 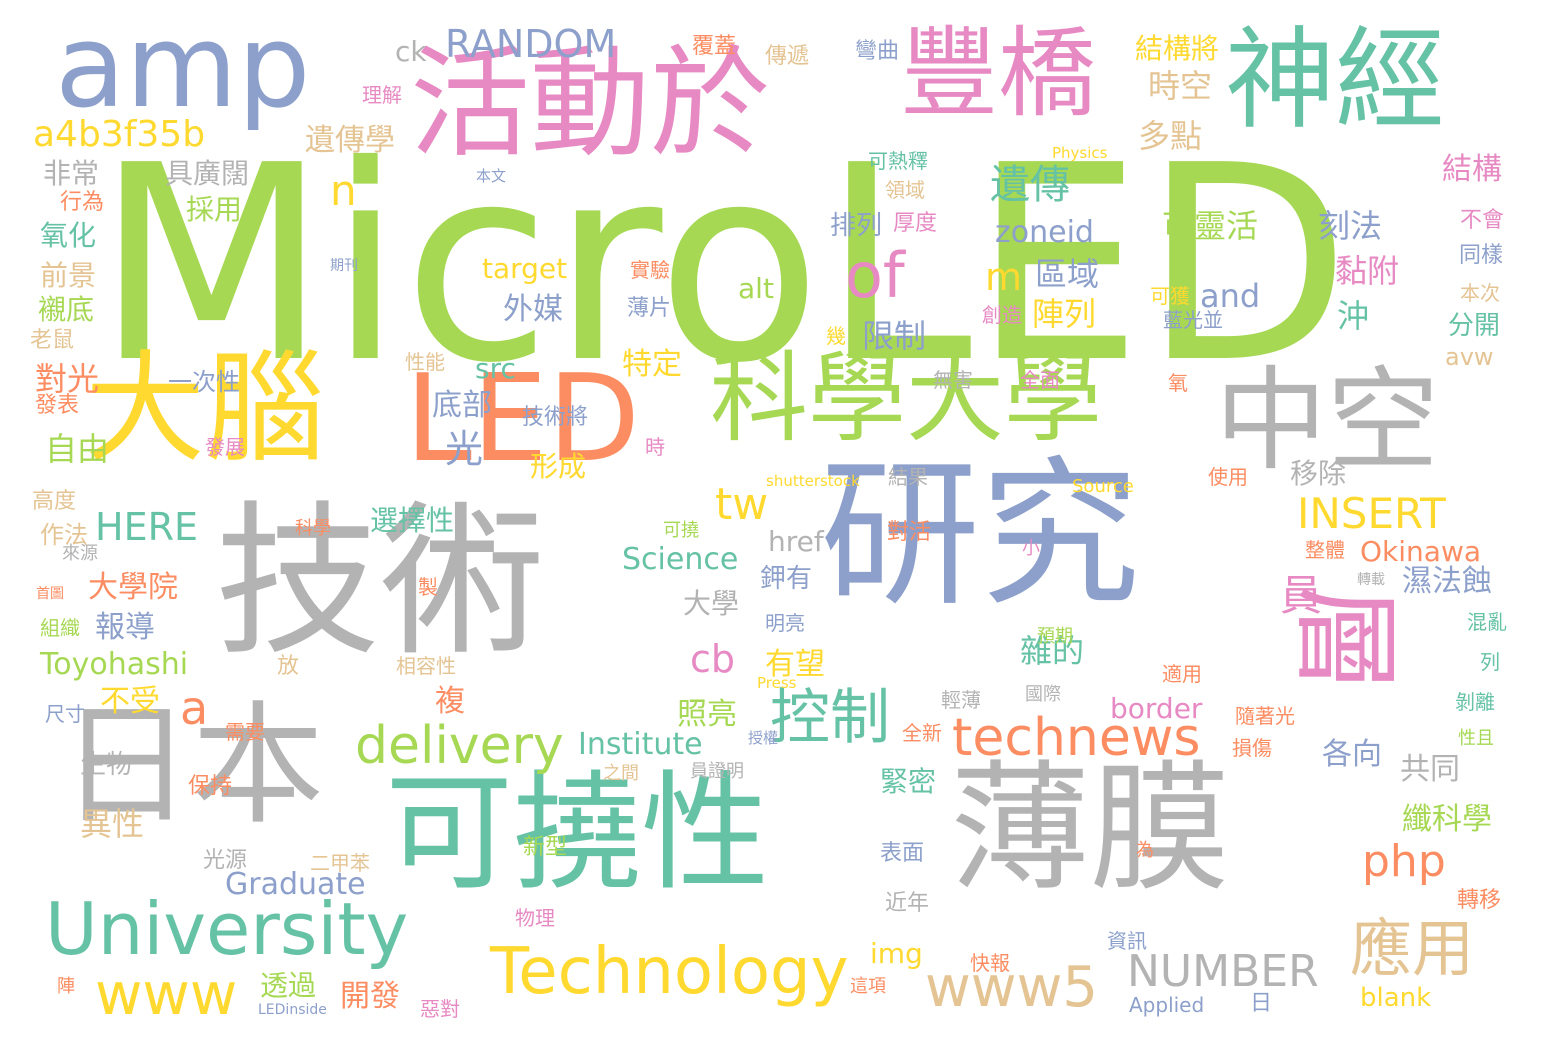 What do you see at coordinates (785, 623) in the screenshot?
I see `word-cjk-161: 明亮` at bounding box center [785, 623].